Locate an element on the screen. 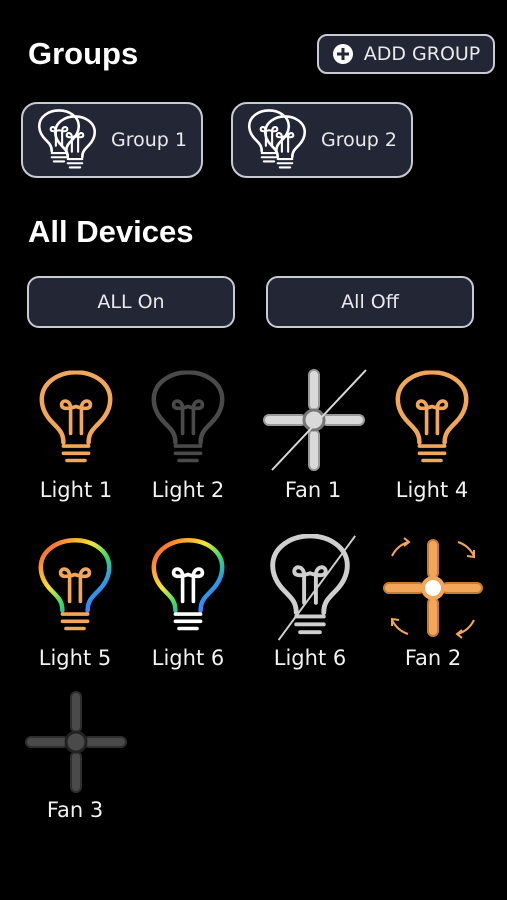 Image resolution: width=507 pixels, height=900 pixels. device-light-5: Light 5 is located at coordinates (75, 602).